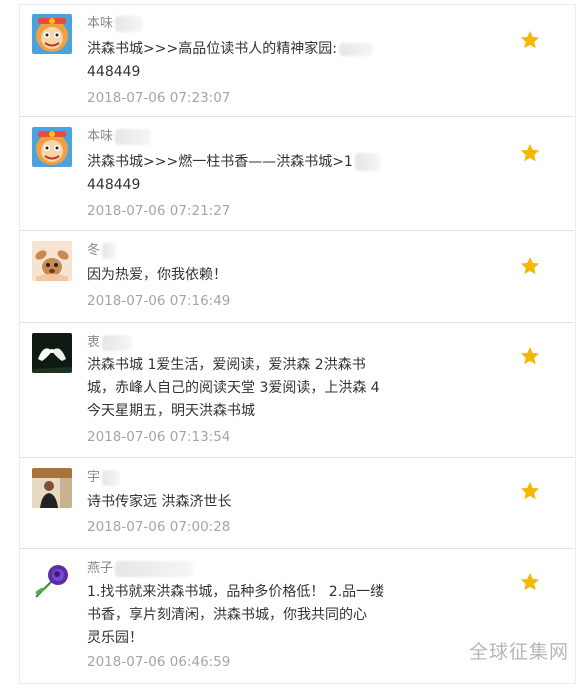  What do you see at coordinates (94, 250) in the screenshot?
I see `commenter-name-text: 冬` at bounding box center [94, 250].